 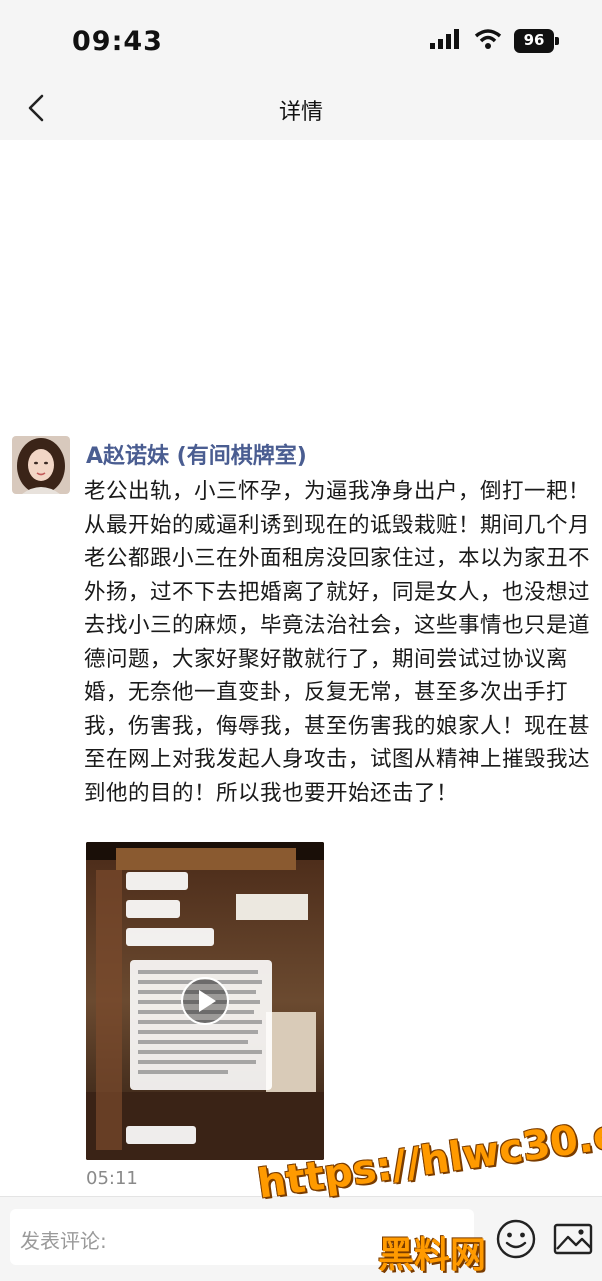 I want to click on status-bar: 09:43 96, so click(x=301, y=40).